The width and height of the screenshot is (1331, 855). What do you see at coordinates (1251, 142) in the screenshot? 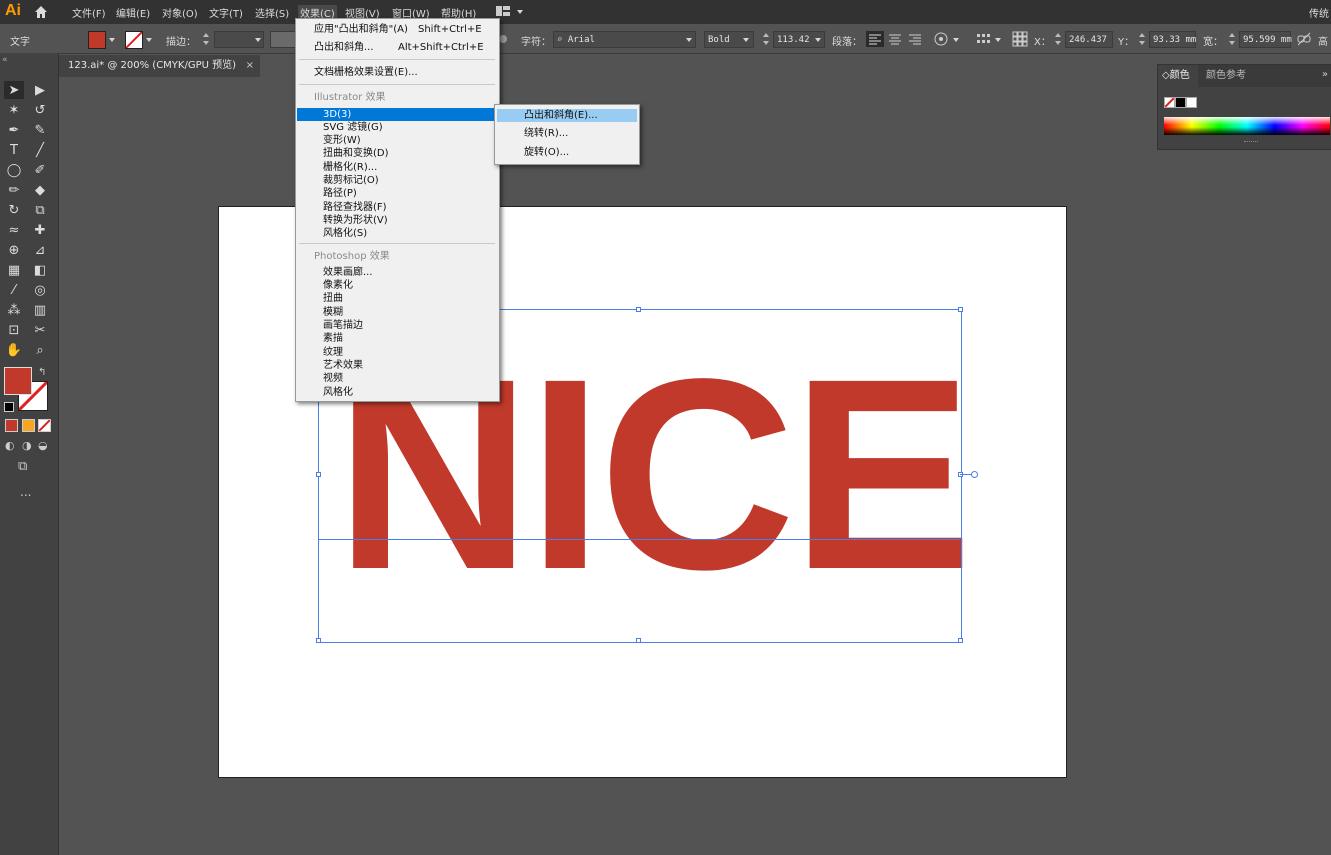
I see `panel-resize-grip` at bounding box center [1251, 142].